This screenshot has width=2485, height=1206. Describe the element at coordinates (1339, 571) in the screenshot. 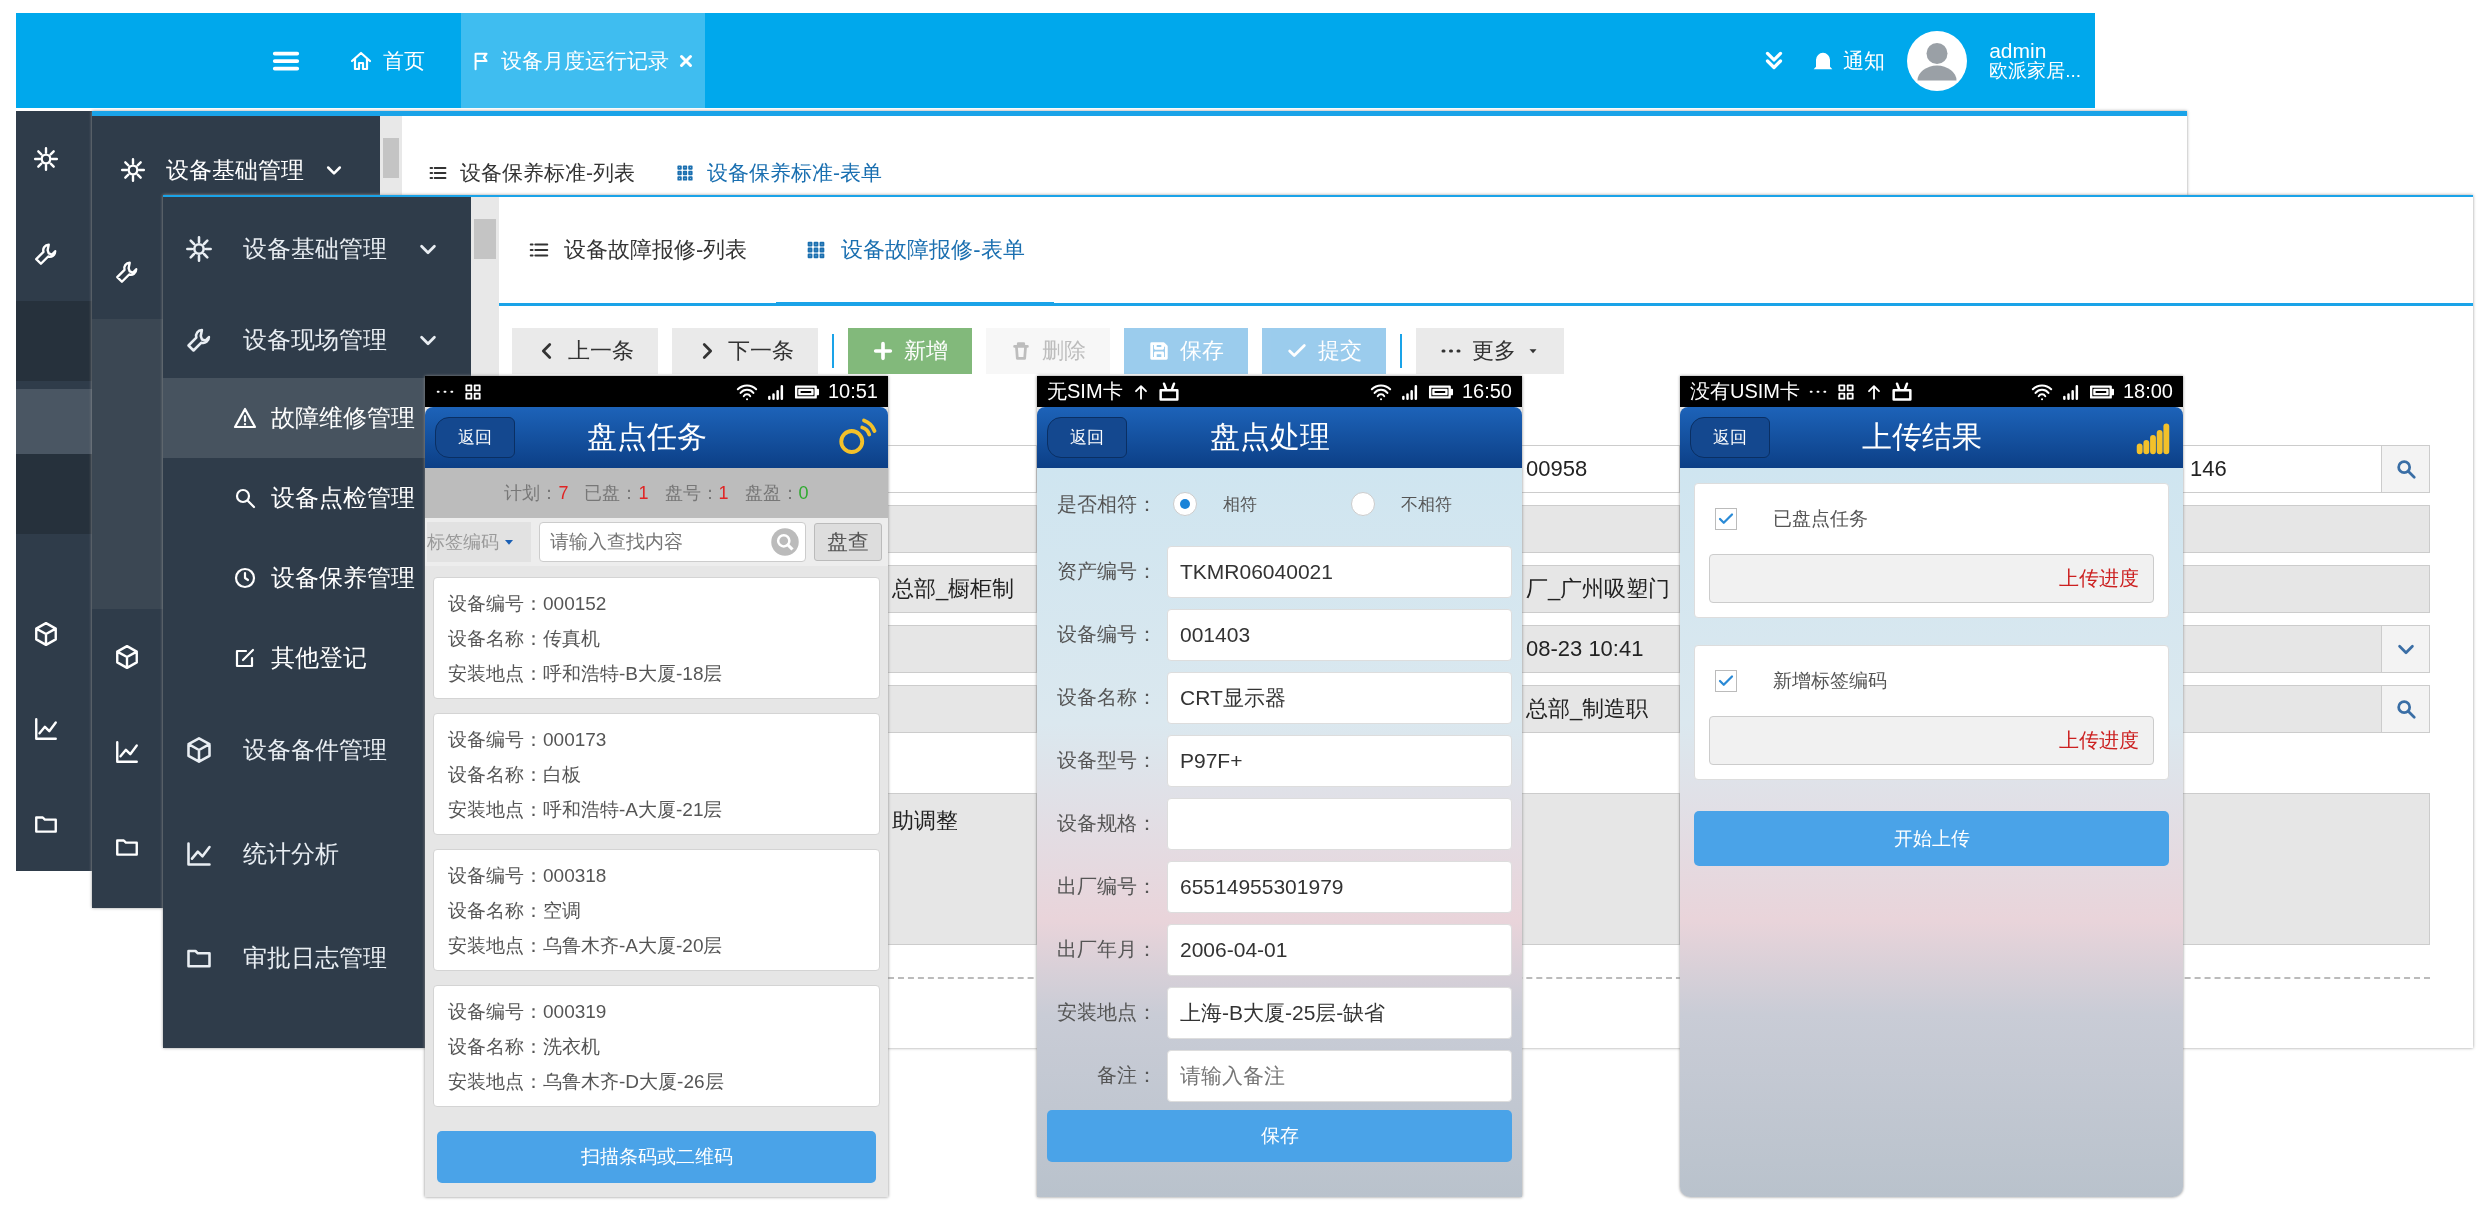

I see `input-field: TKMR06040021` at that location.